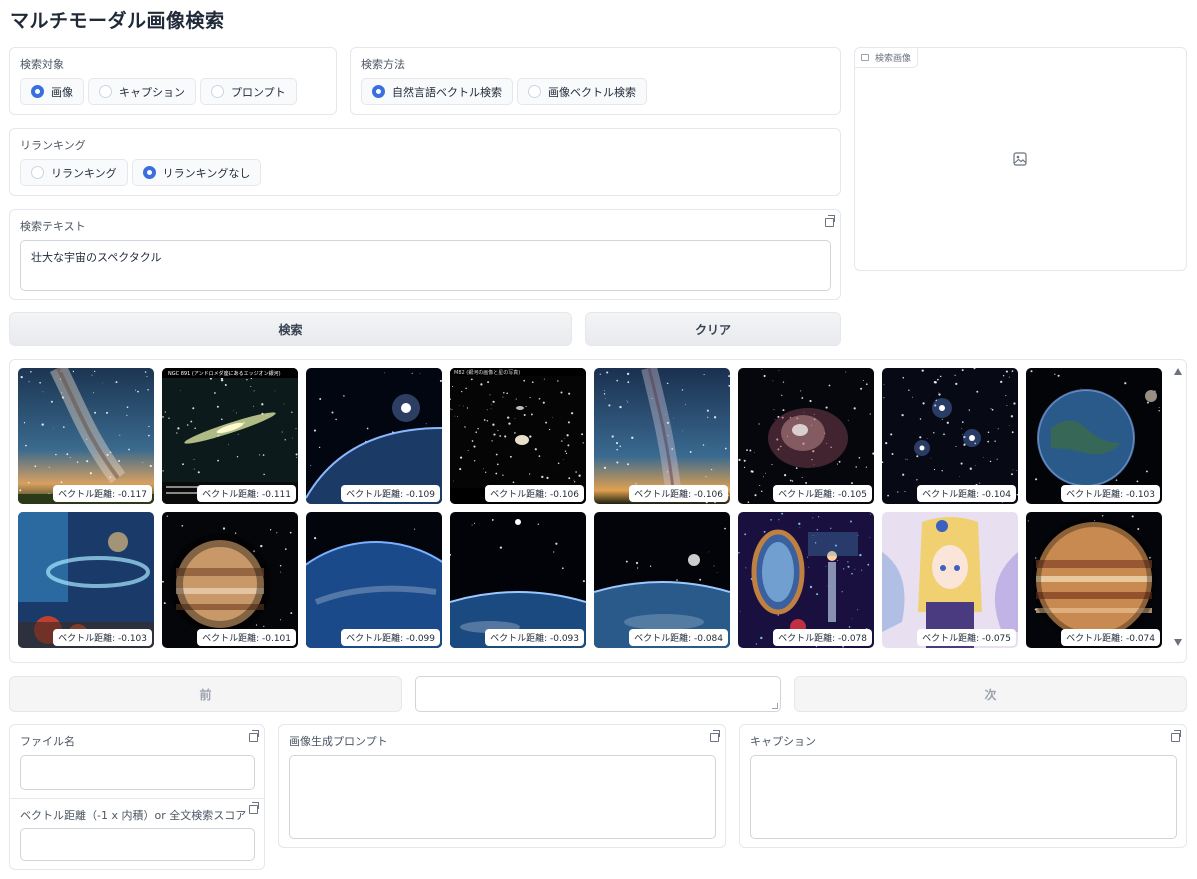  Describe the element at coordinates (713, 329) in the screenshot. I see `clear-button: クリア` at that location.